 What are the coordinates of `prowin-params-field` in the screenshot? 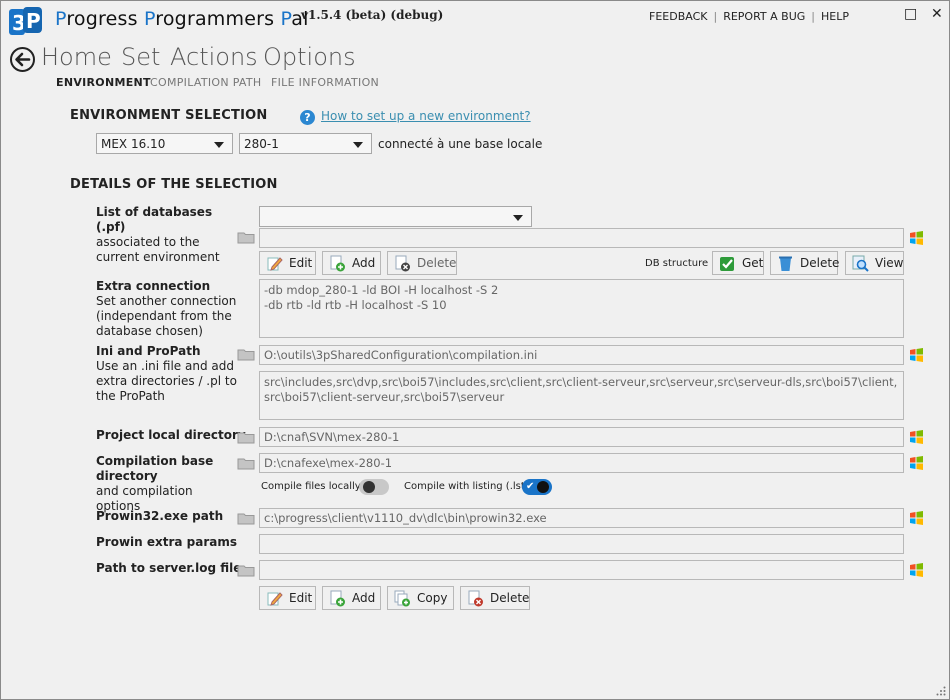 It's located at (581, 544).